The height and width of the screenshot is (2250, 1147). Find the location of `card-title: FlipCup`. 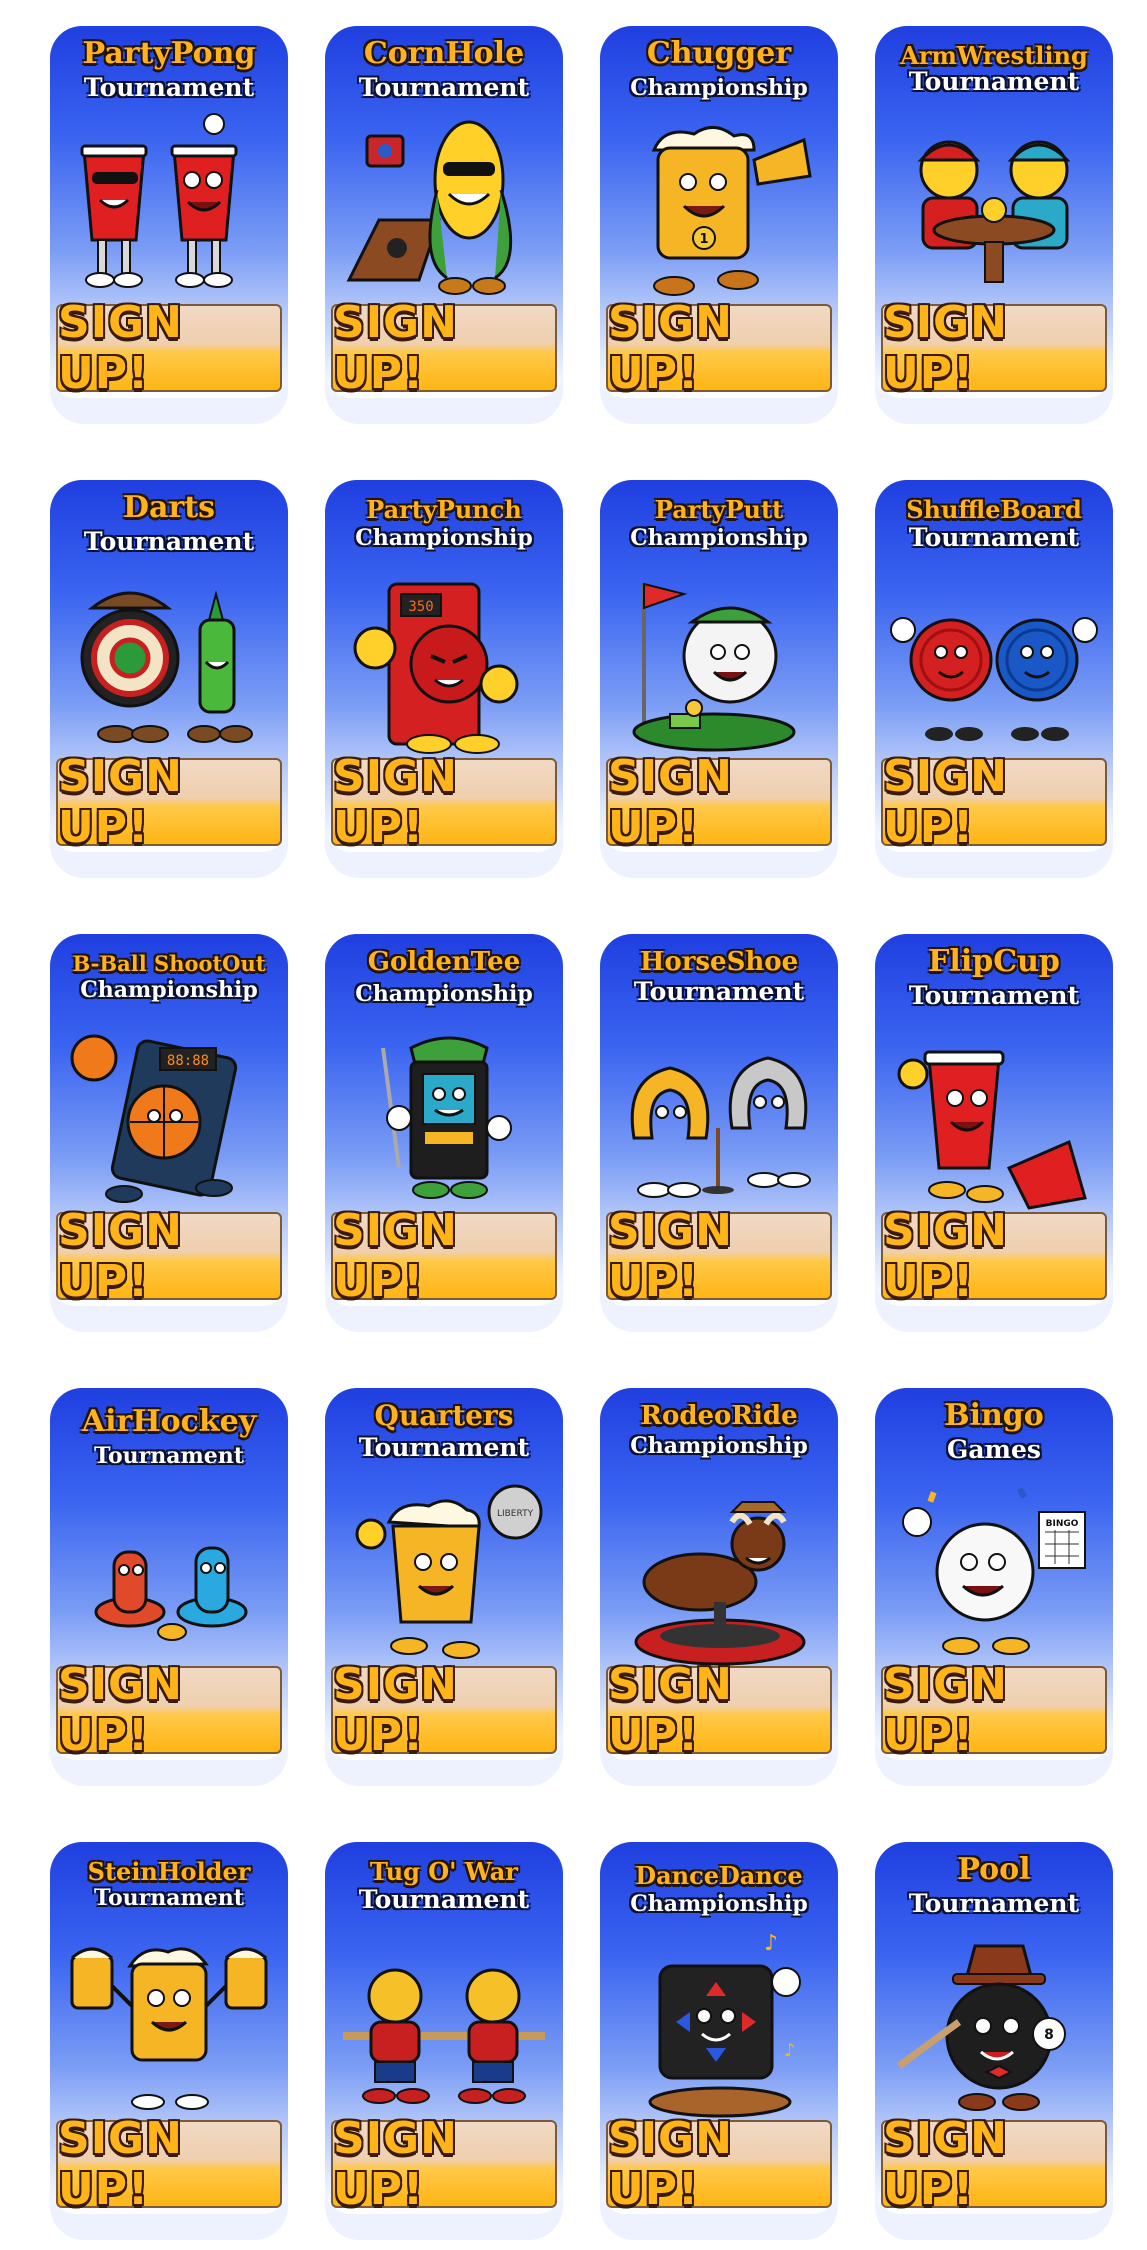

card-title: FlipCup is located at coordinates (994, 961).